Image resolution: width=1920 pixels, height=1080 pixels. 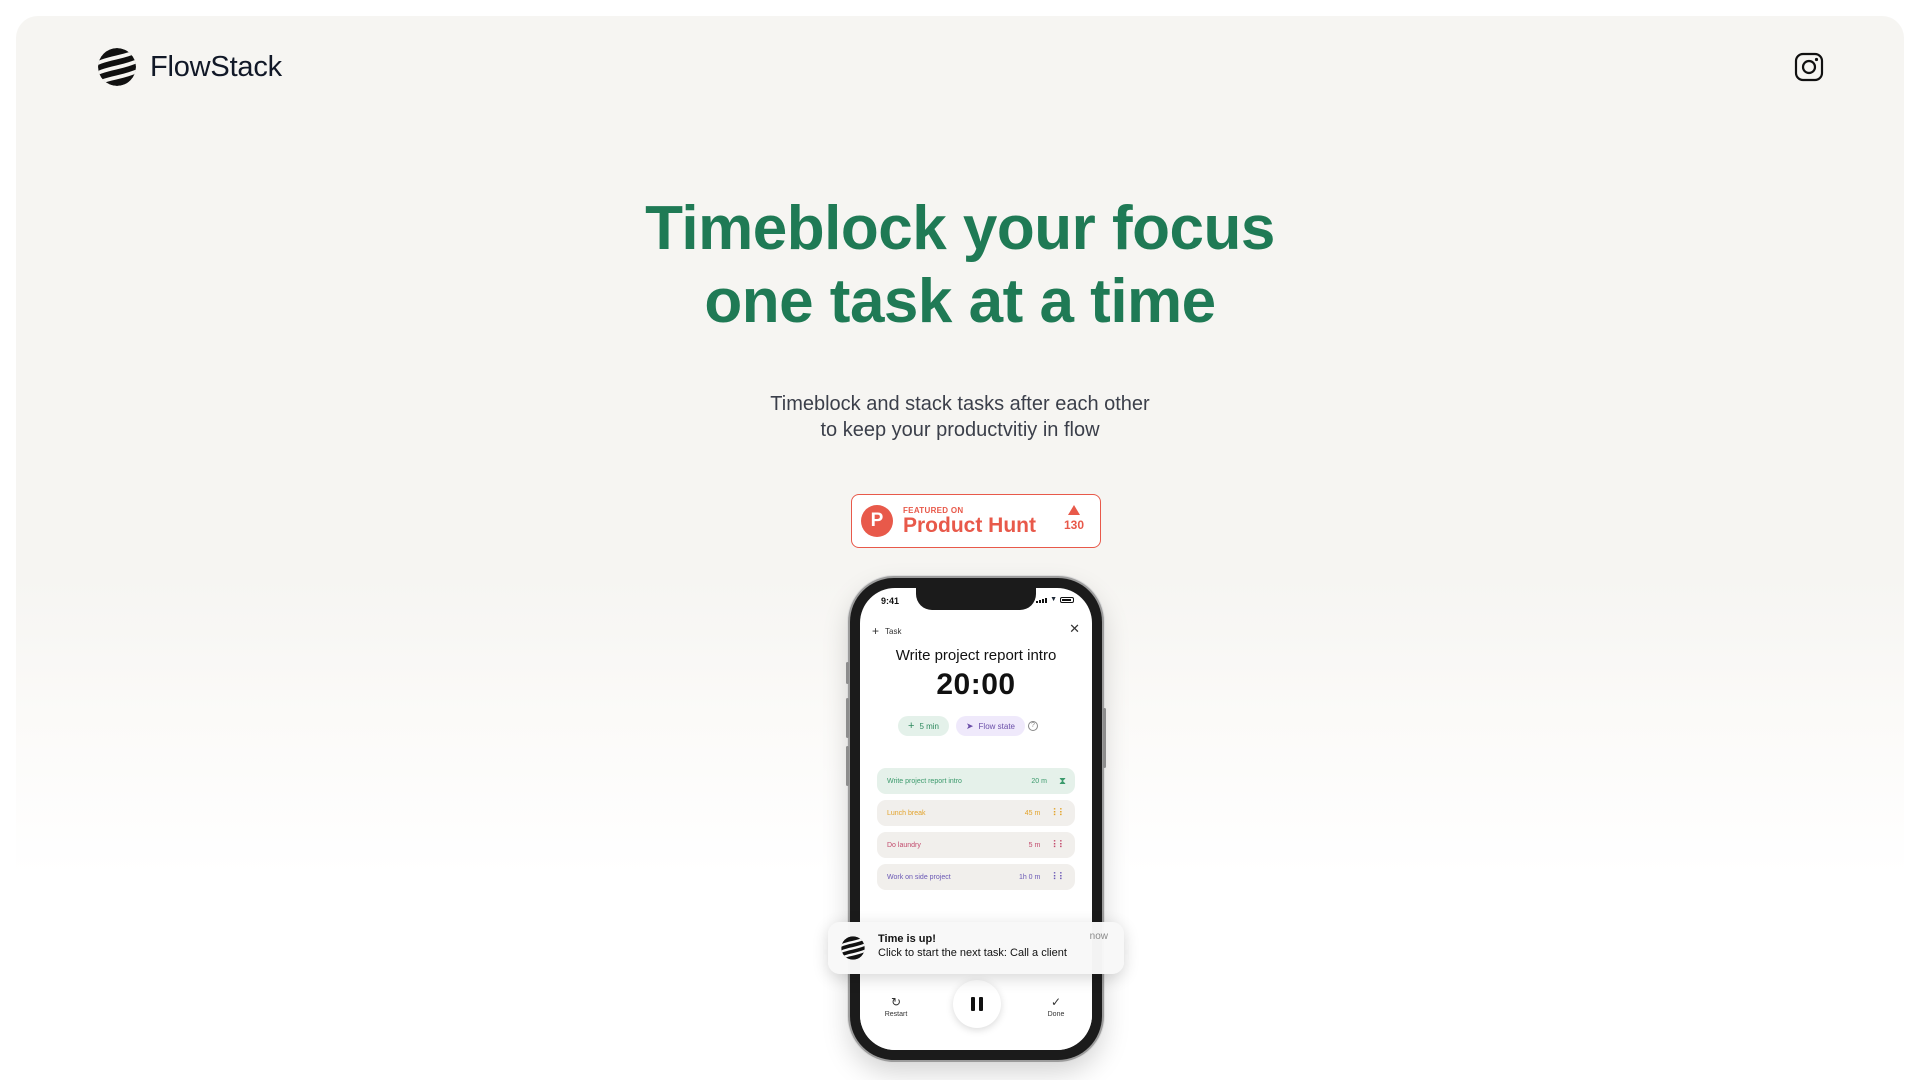 I want to click on current-task-title: Write project report intro, so click(x=976, y=655).